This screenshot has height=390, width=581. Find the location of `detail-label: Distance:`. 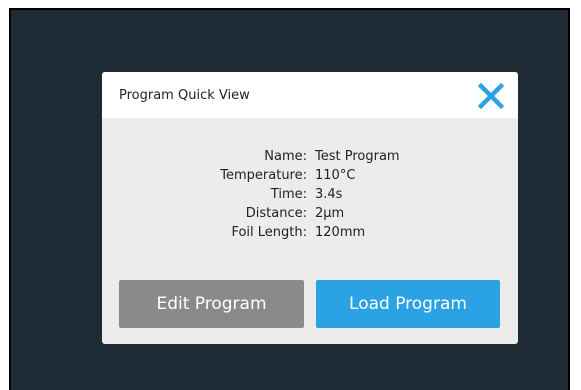

detail-label: Distance: is located at coordinates (276, 213).